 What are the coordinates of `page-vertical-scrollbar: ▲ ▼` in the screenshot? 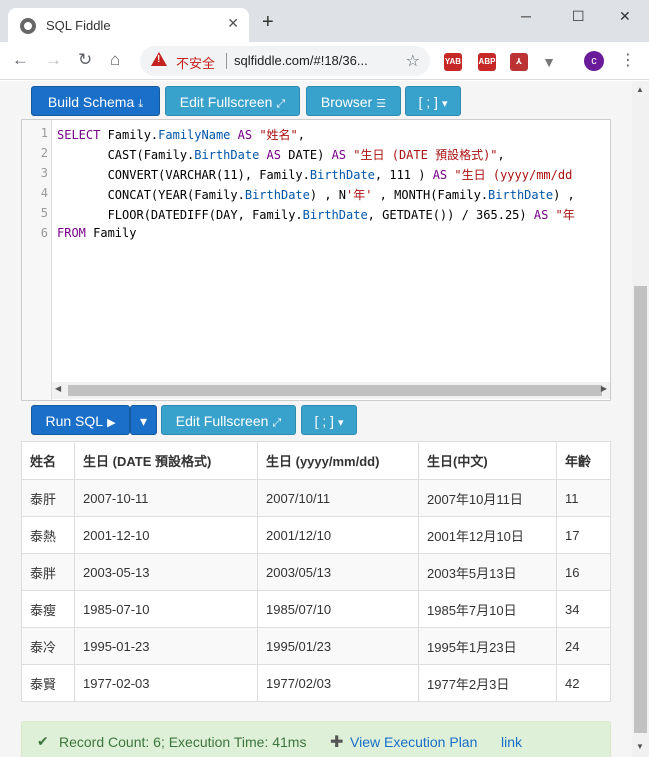 It's located at (640, 419).